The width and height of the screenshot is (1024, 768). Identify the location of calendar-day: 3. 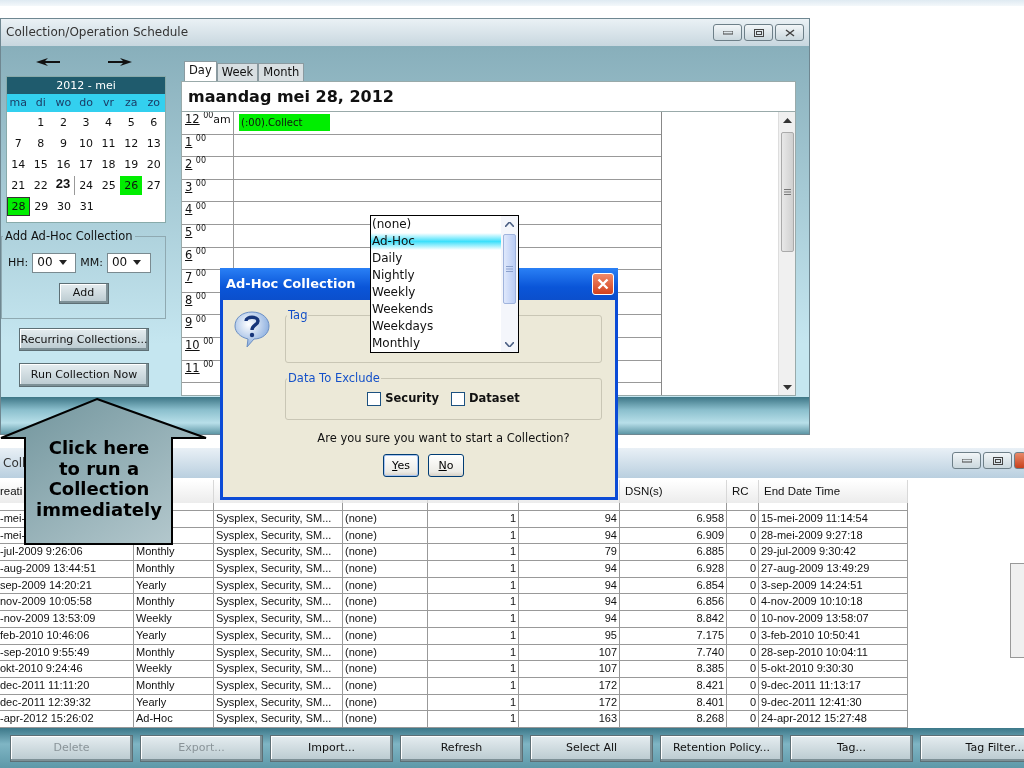
(86, 122).